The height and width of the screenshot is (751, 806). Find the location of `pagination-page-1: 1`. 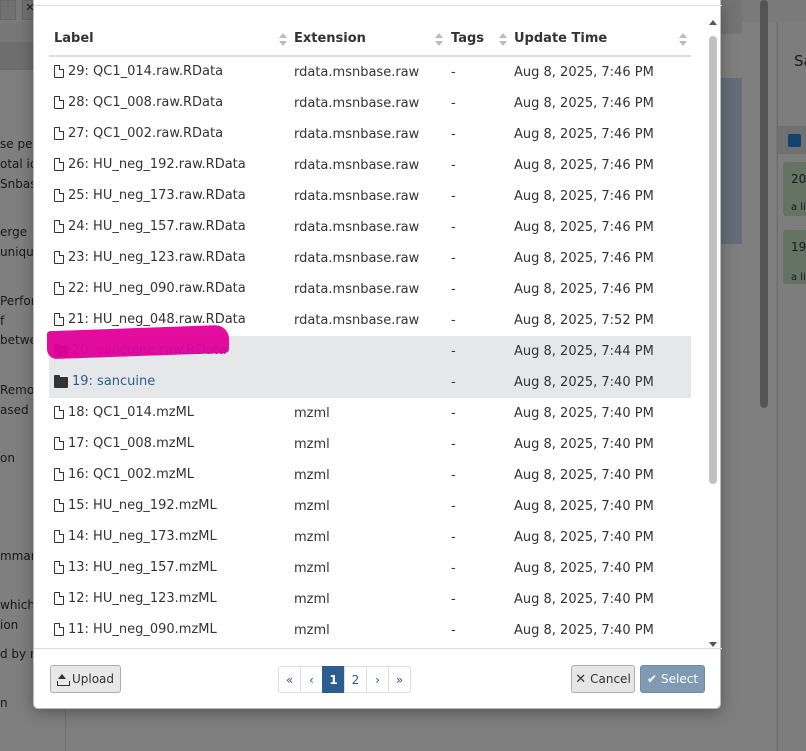

pagination-page-1: 1 is located at coordinates (333, 679).